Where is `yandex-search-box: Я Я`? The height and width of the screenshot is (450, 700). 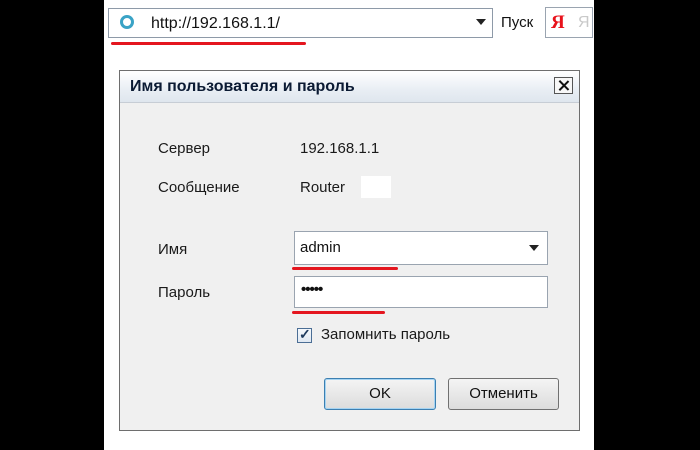 yandex-search-box: Я Я is located at coordinates (569, 22).